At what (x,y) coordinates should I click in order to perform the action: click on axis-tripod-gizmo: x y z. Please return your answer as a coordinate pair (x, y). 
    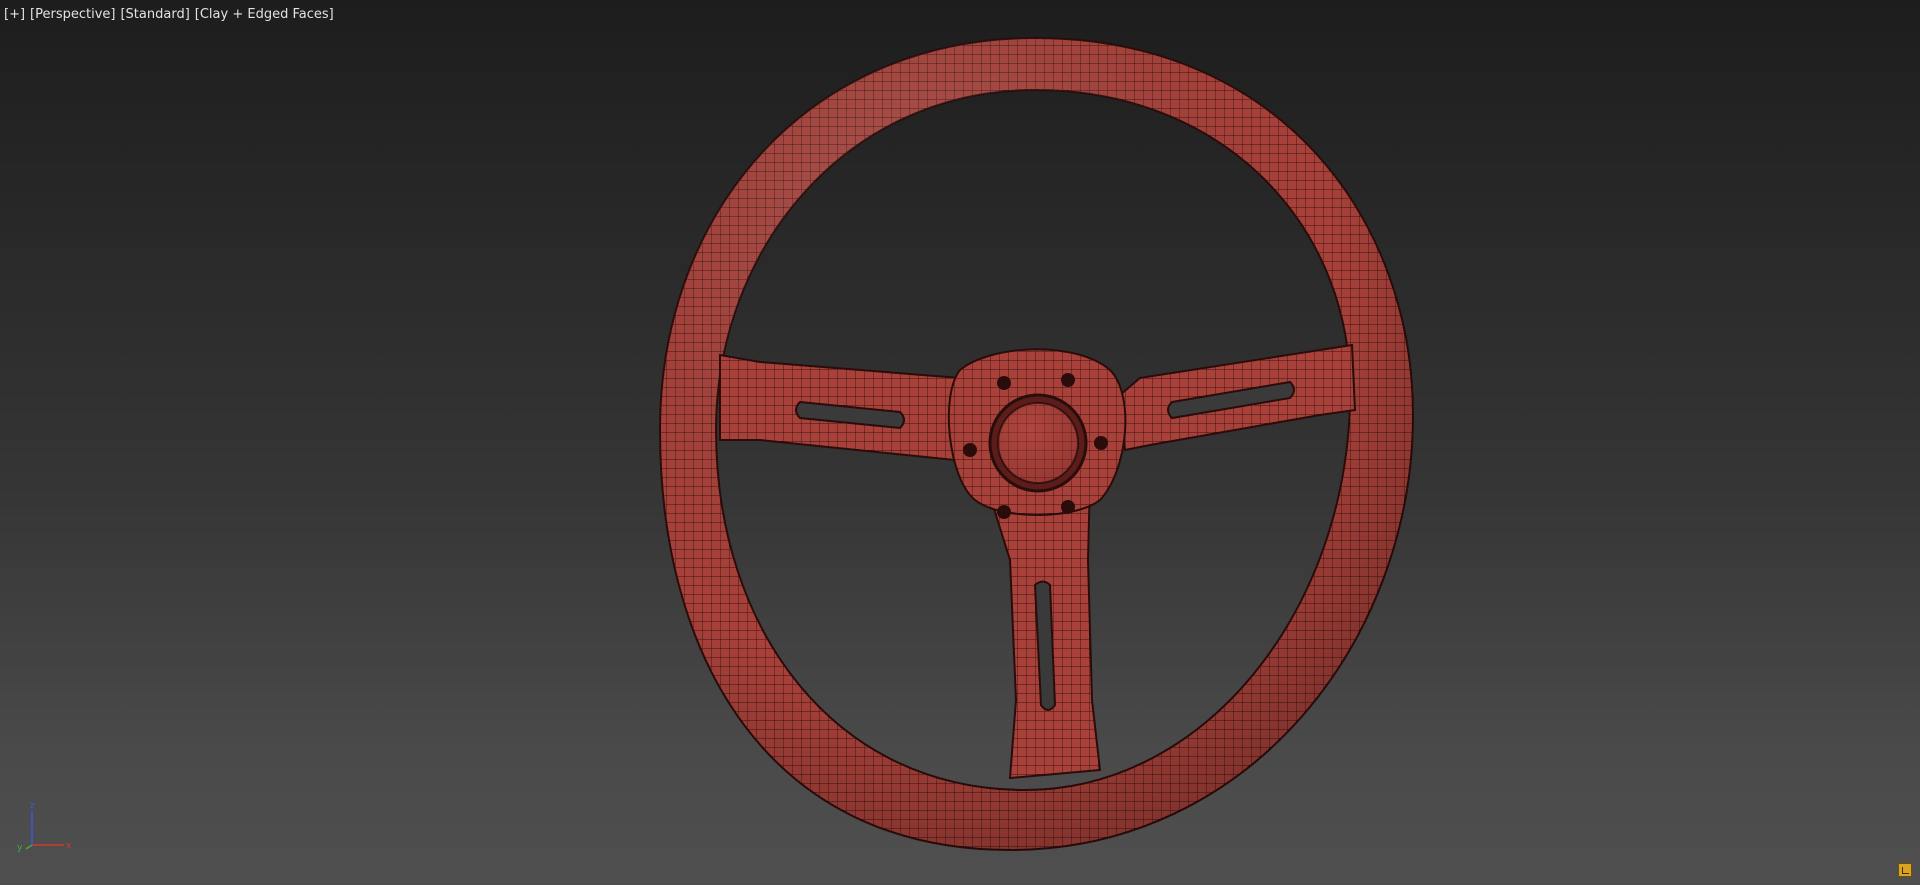
    Looking at the image, I should click on (44, 827).